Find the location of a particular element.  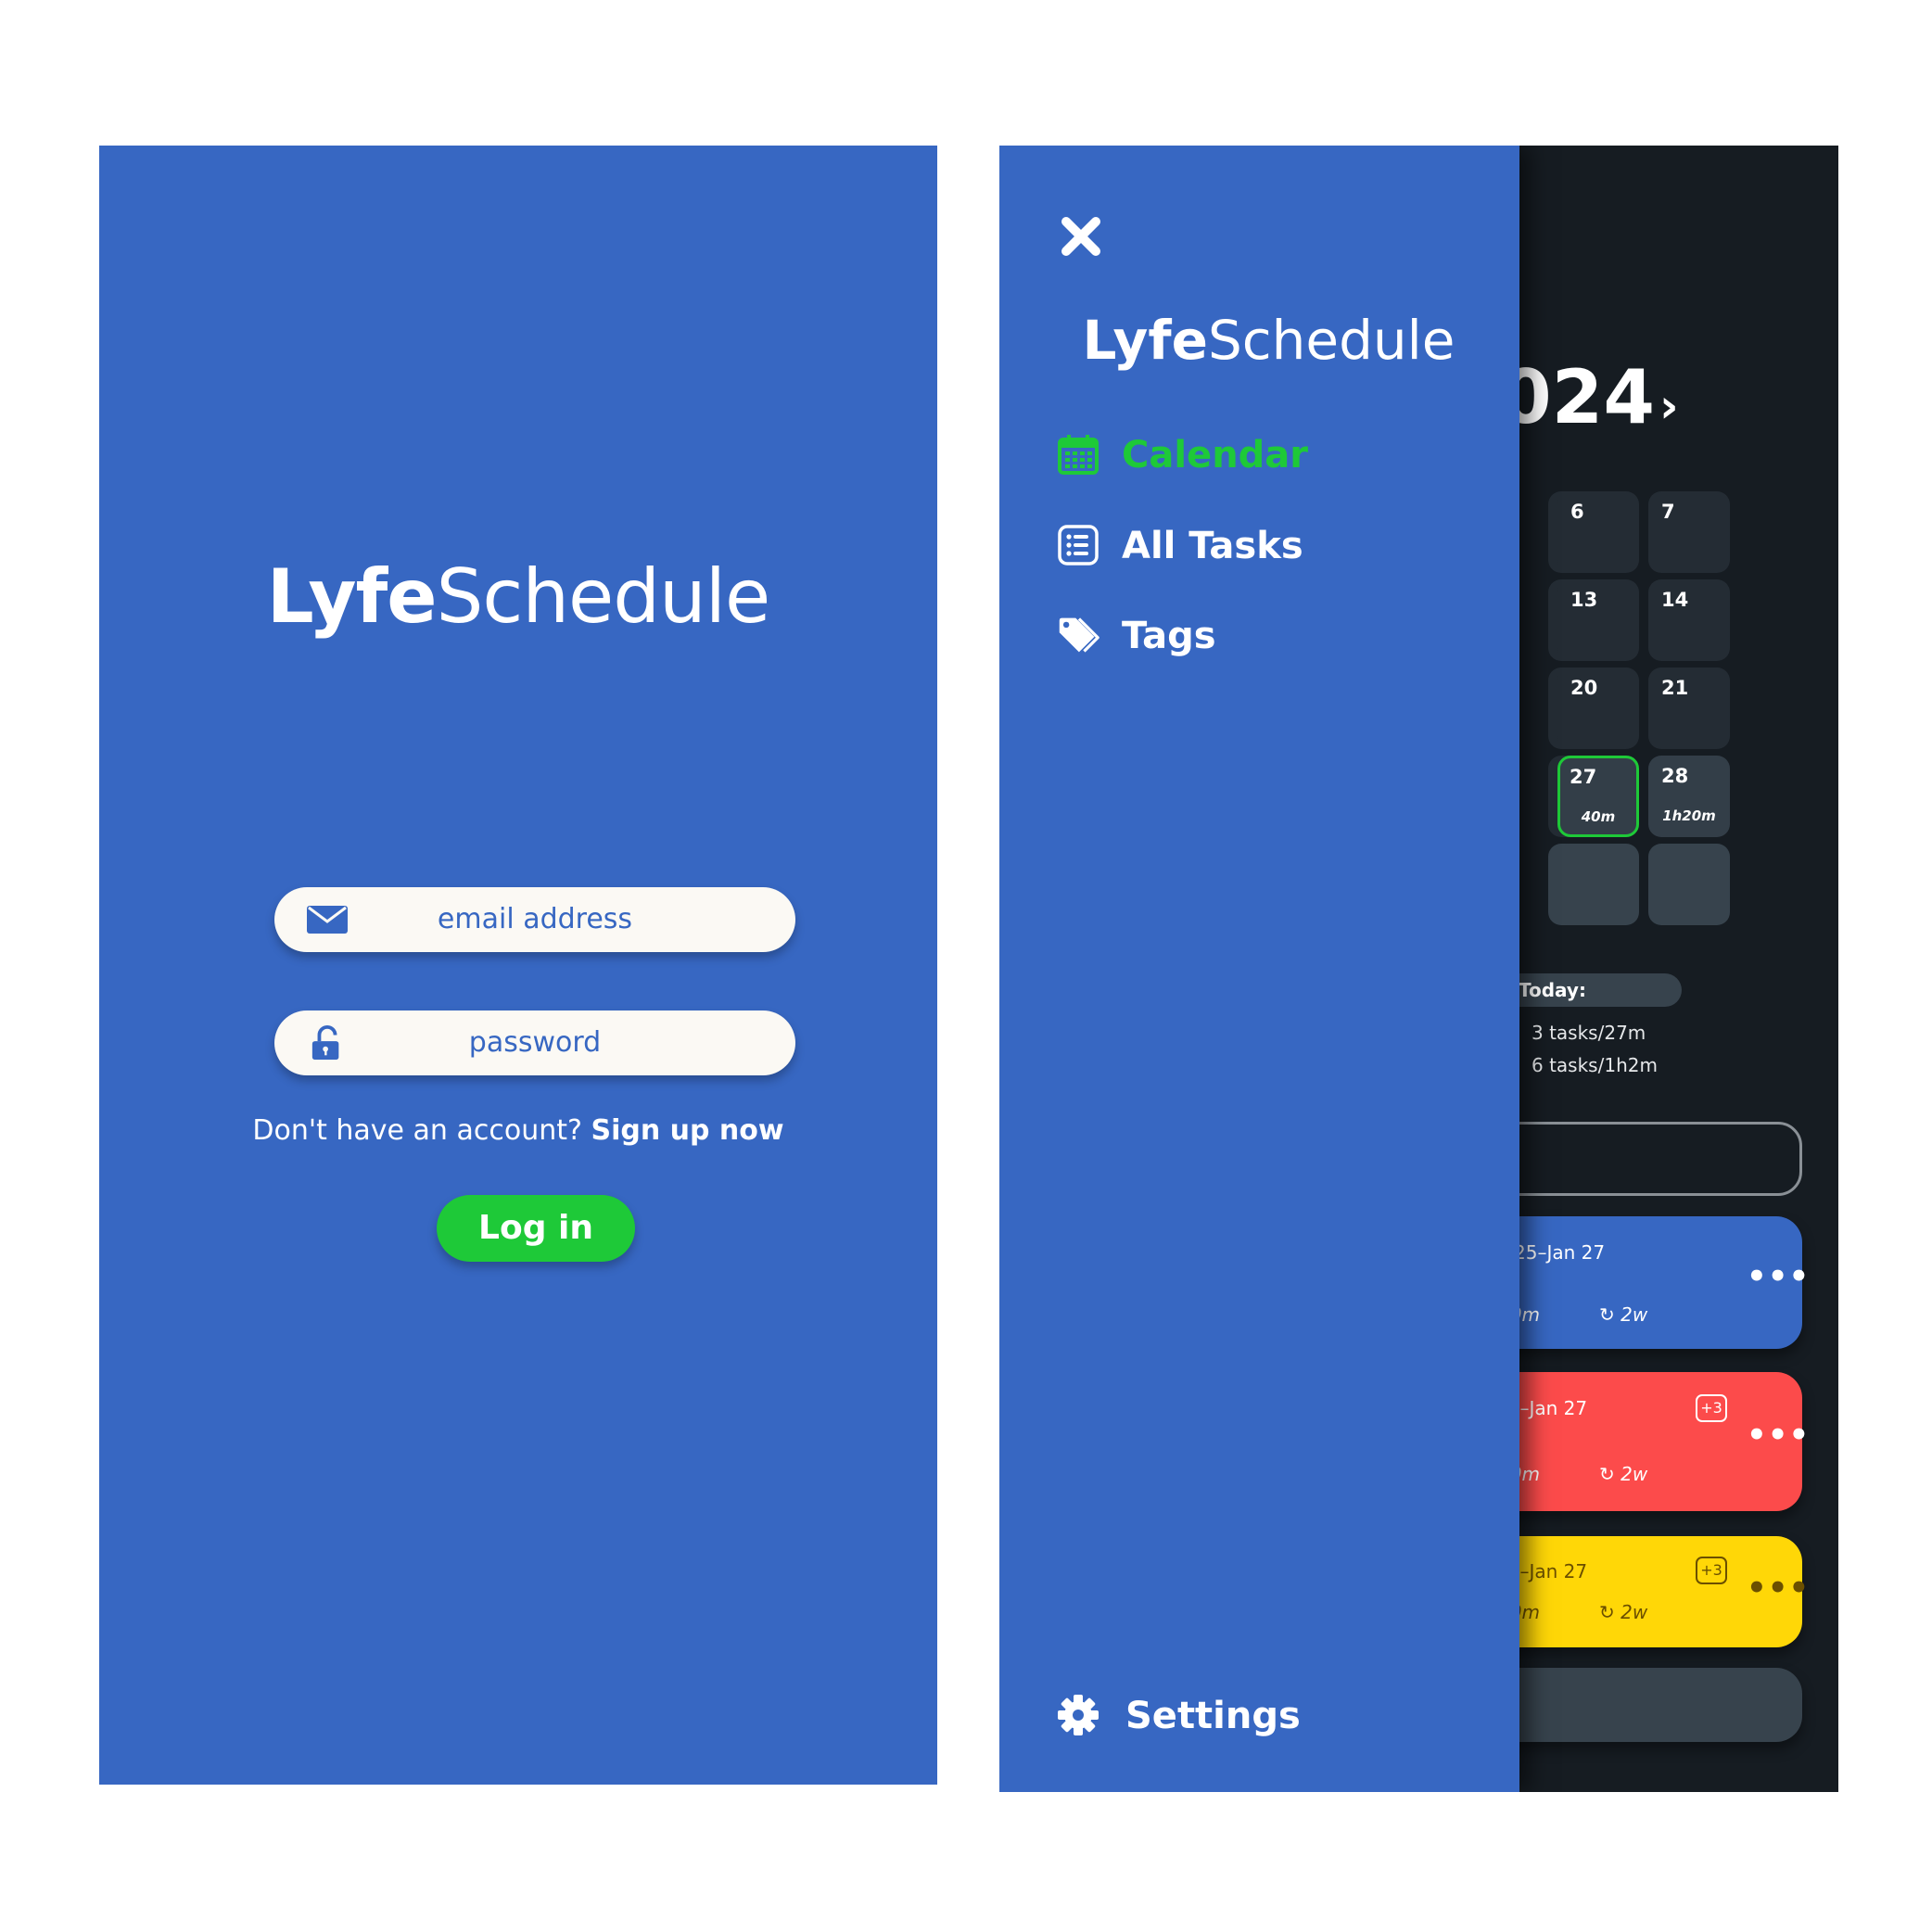

next-month-button: › is located at coordinates (1669, 406).